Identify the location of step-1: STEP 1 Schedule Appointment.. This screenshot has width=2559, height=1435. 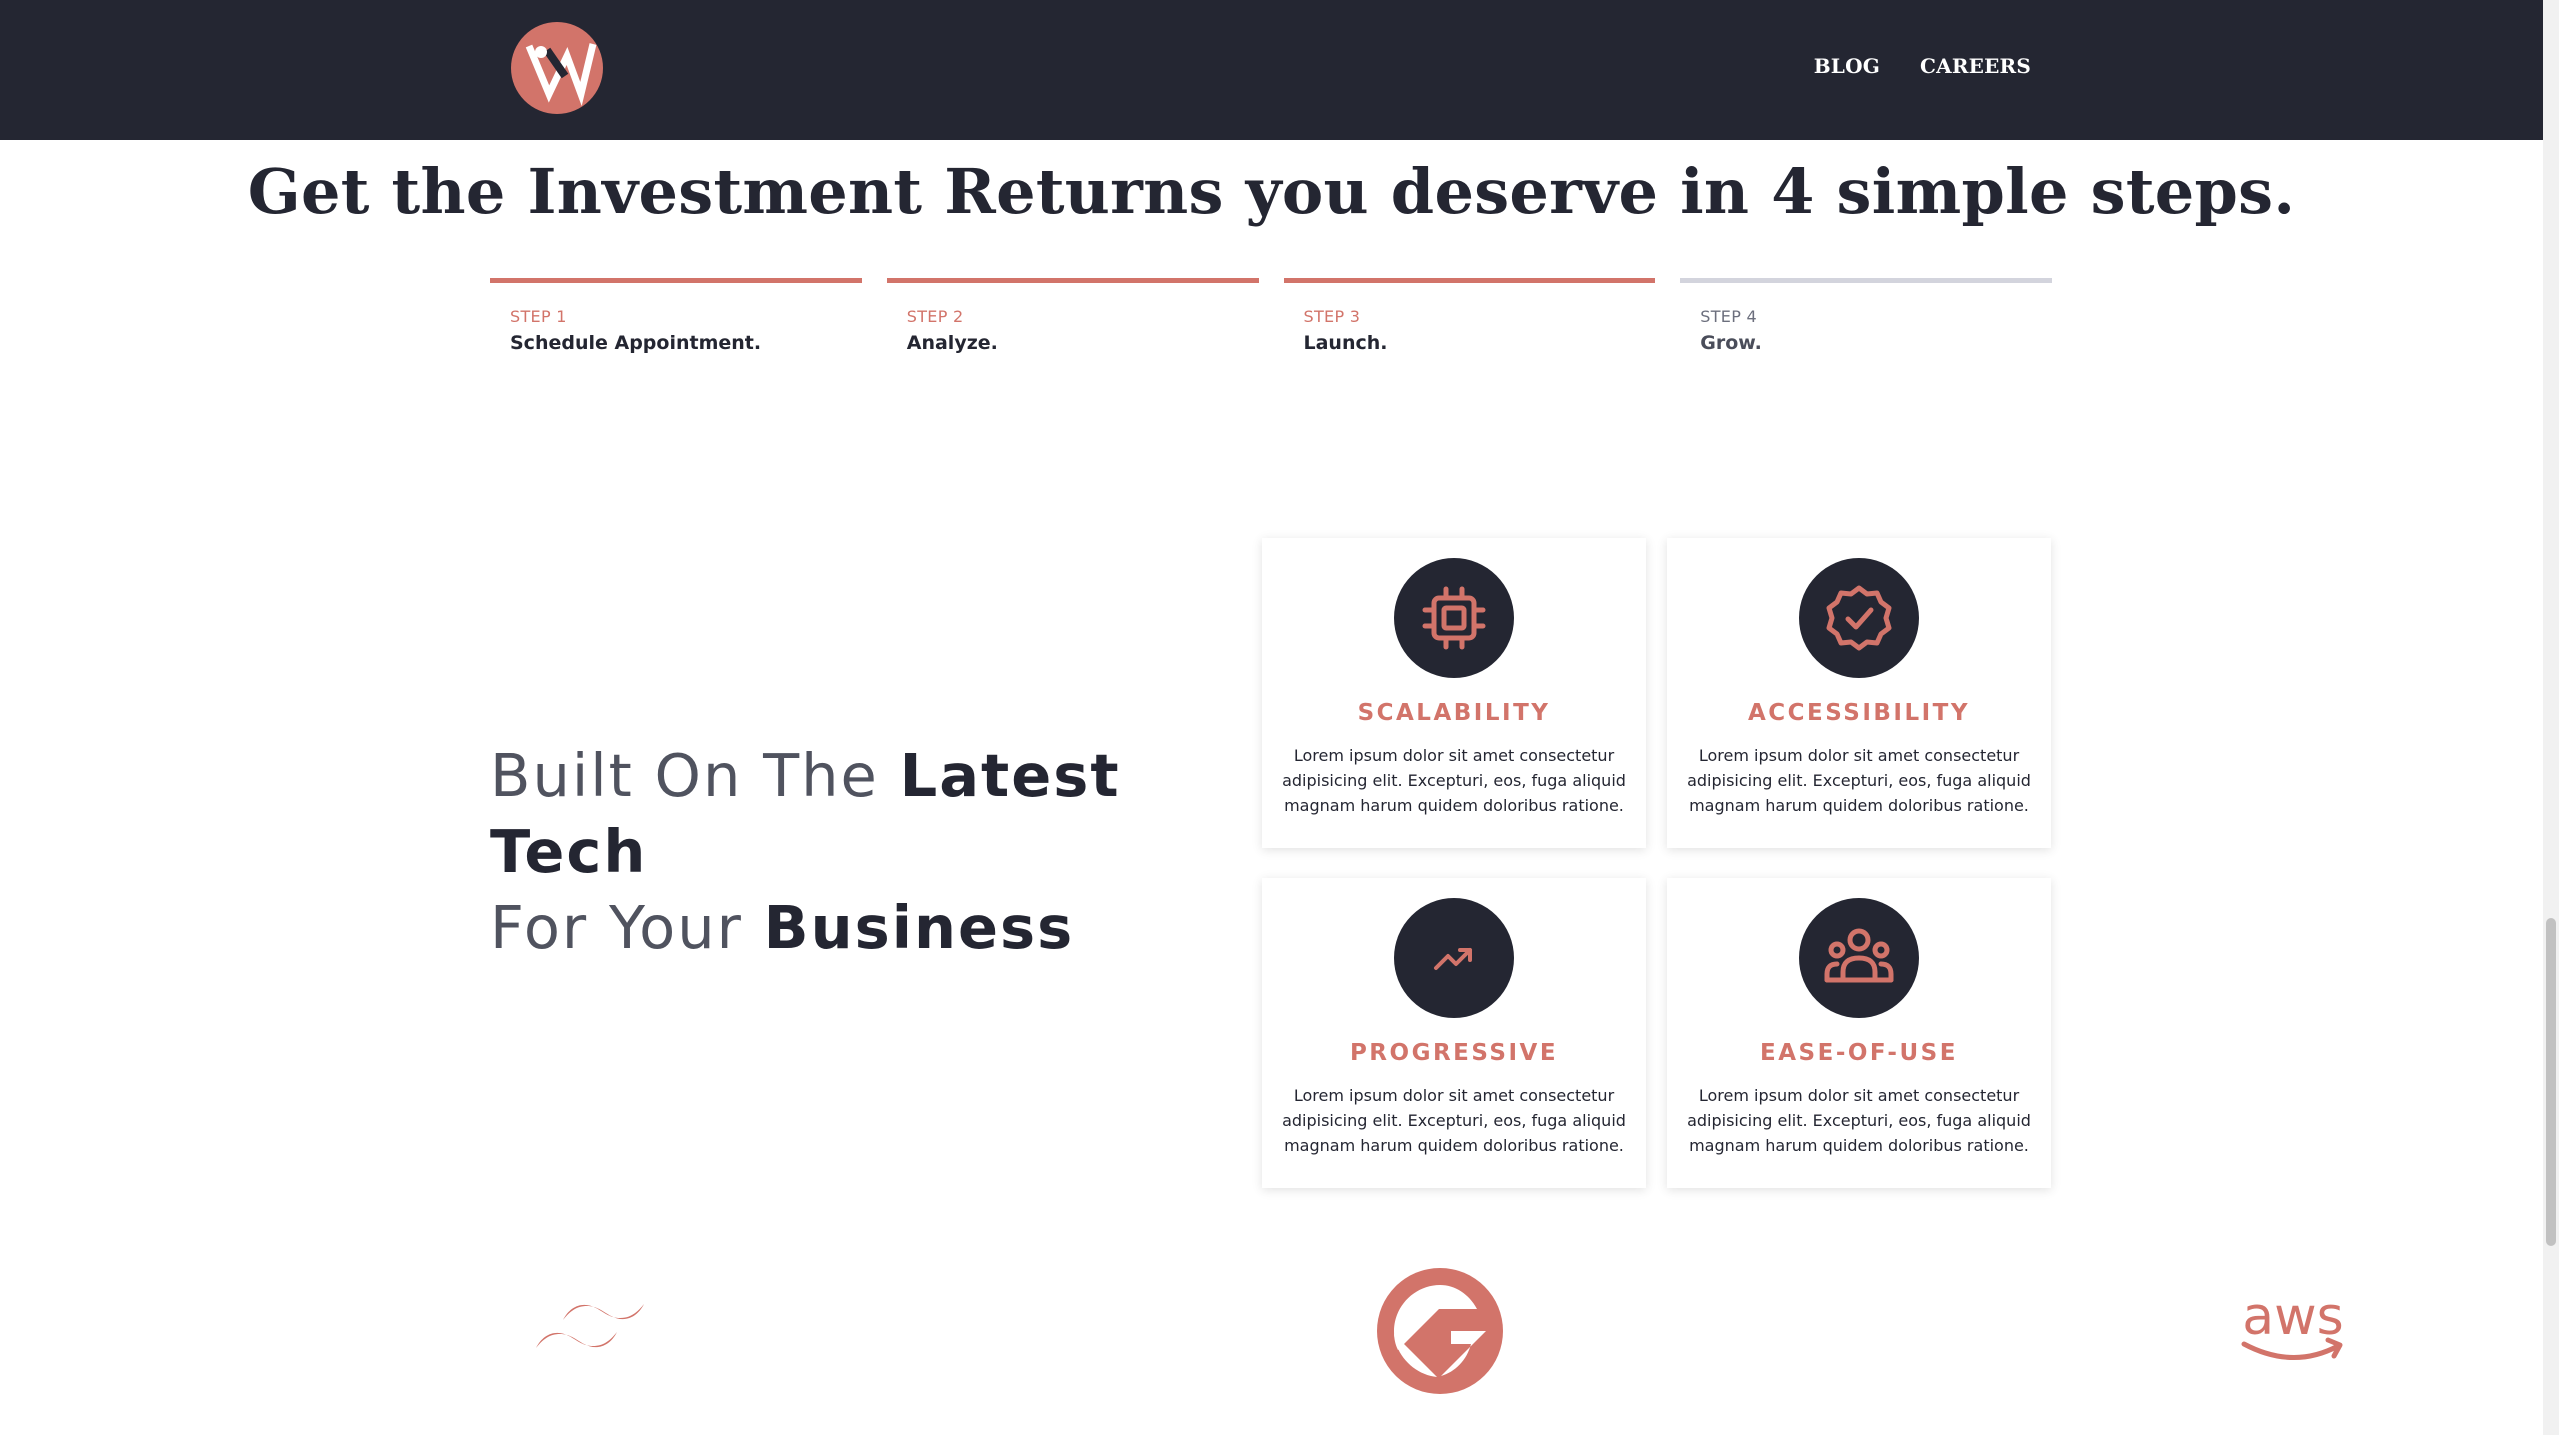
(676, 332).